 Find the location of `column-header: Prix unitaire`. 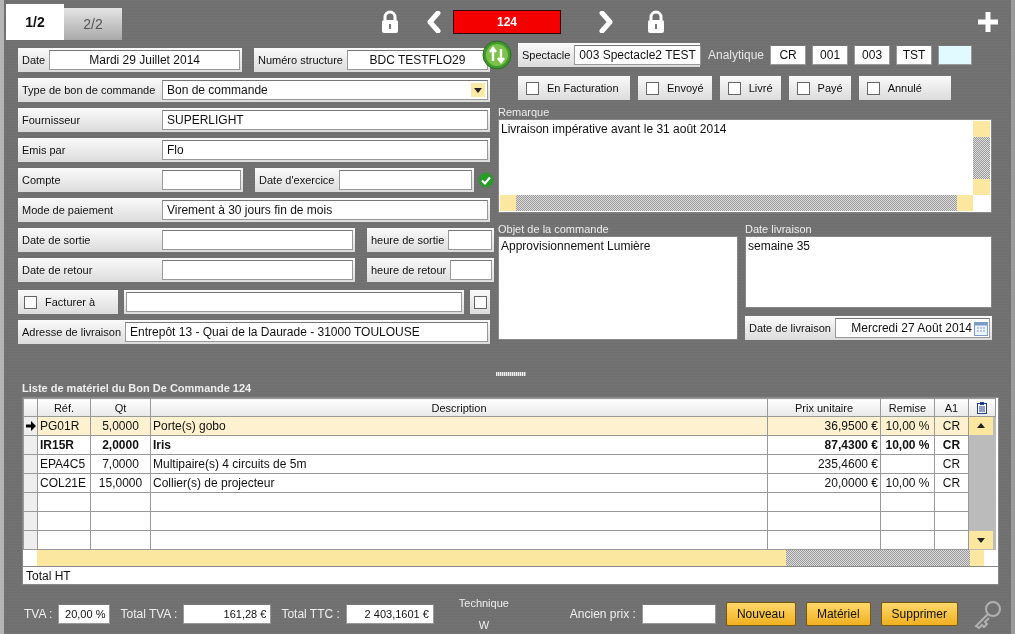

column-header: Prix unitaire is located at coordinates (824, 407).